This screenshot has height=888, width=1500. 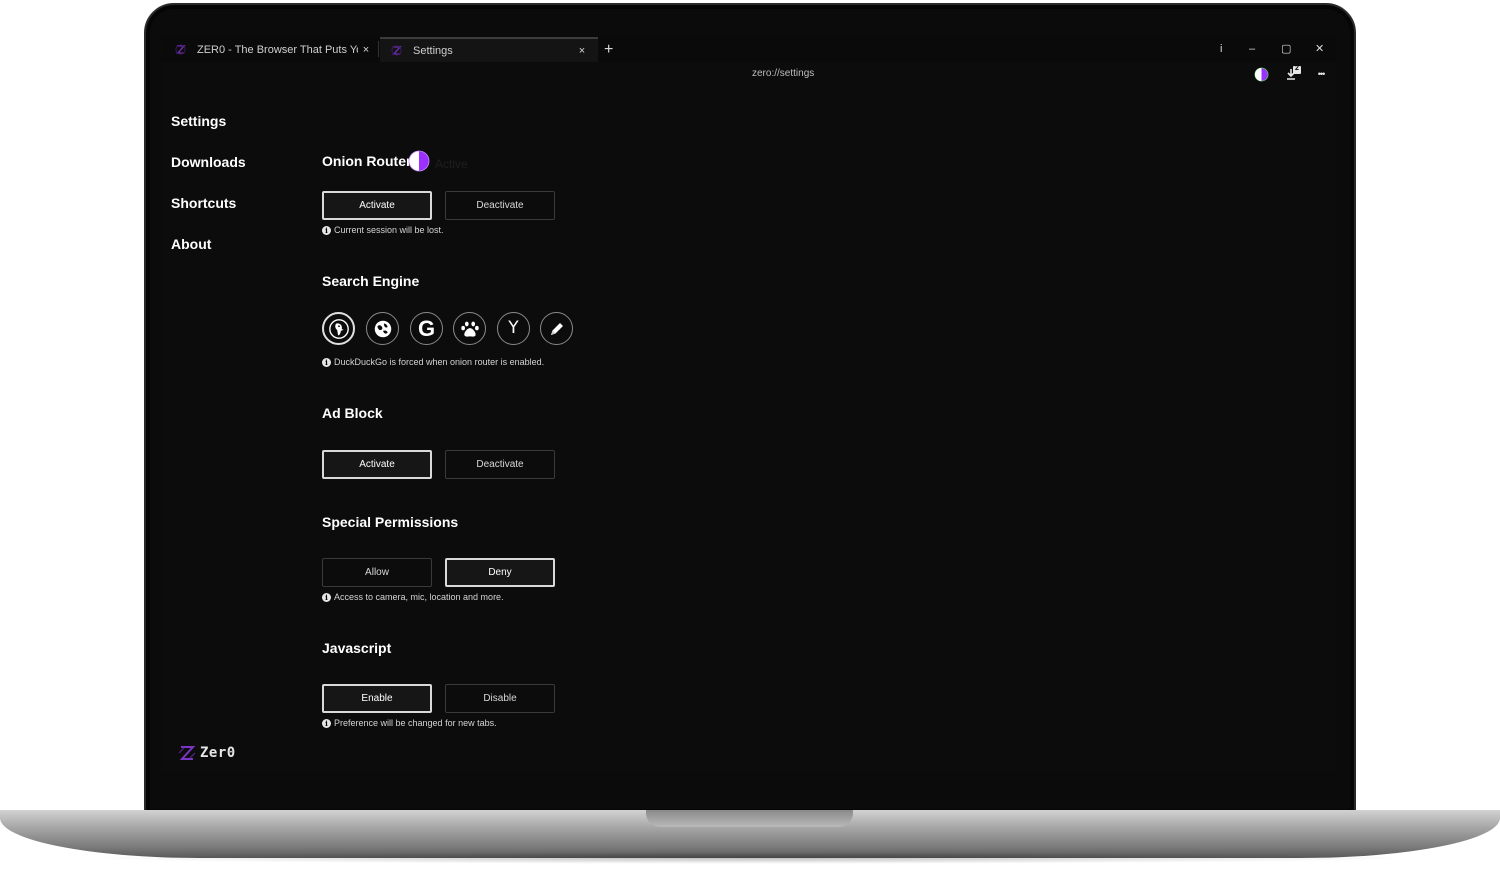 I want to click on address-bar: zero://settings, so click(x=783, y=73).